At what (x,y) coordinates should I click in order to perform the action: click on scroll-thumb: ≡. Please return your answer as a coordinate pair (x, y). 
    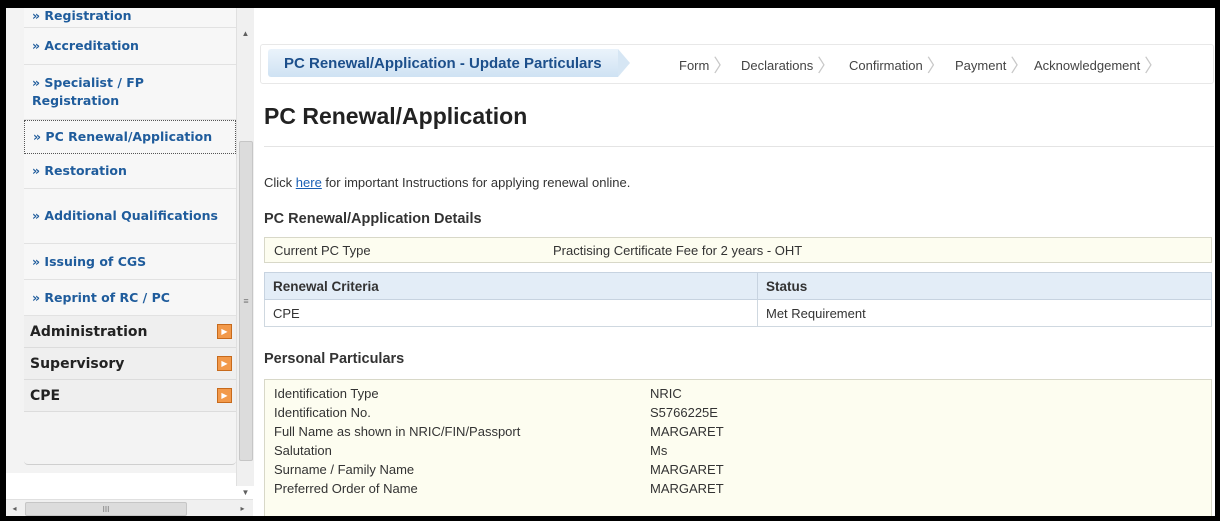
    Looking at the image, I should click on (246, 301).